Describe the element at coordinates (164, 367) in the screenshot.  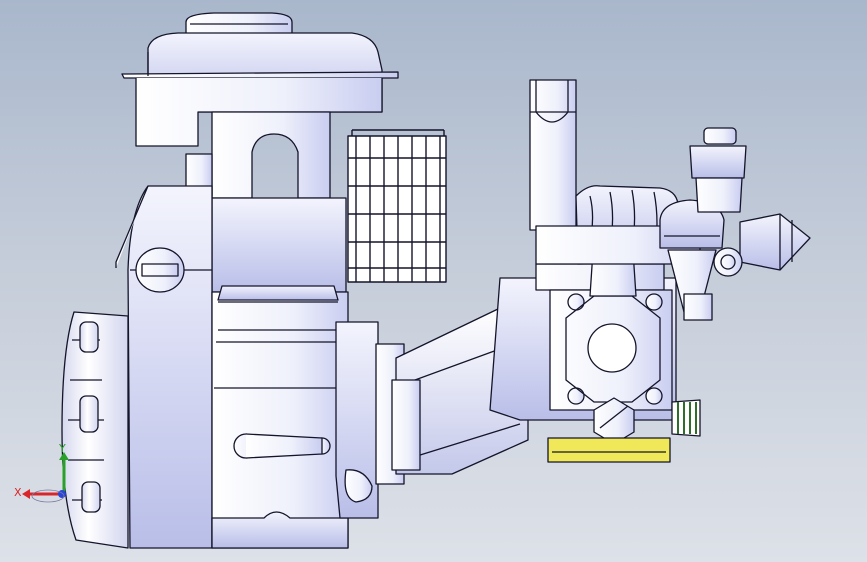
I see `flywheel-cover` at that location.